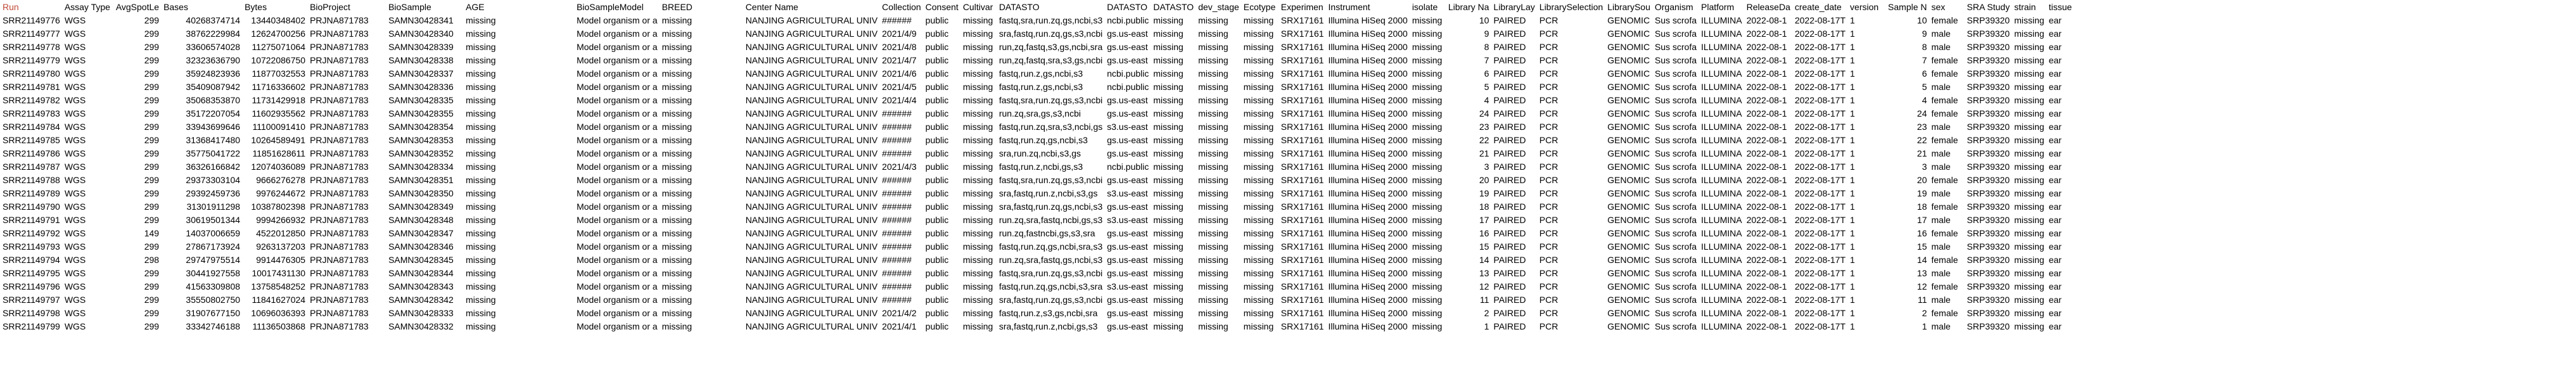 This screenshot has width=2576, height=365. Describe the element at coordinates (32, 127) in the screenshot. I see `cell-run: SRR21149784` at that location.